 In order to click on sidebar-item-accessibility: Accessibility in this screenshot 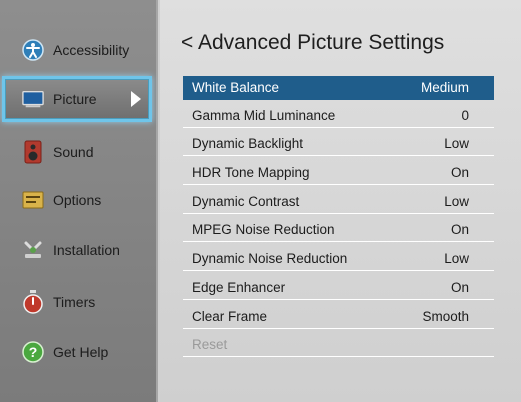, I will do `click(79, 50)`.